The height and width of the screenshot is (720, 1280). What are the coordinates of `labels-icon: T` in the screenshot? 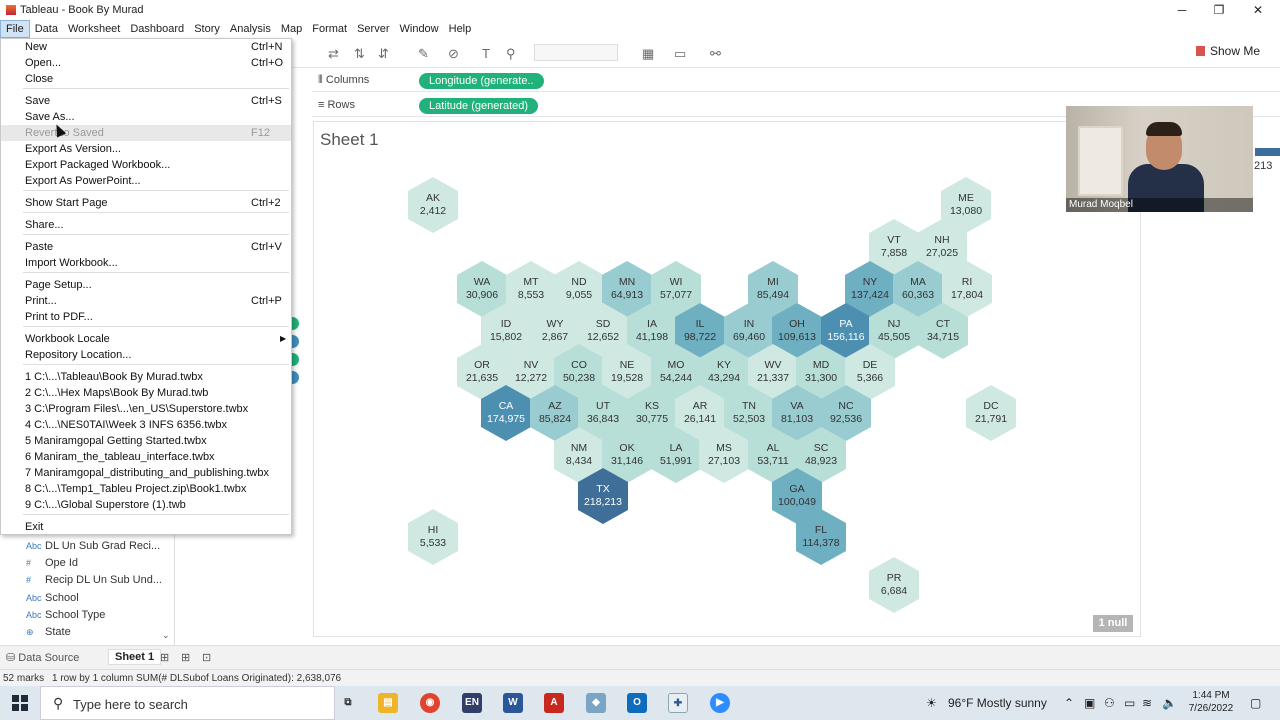 It's located at (486, 53).